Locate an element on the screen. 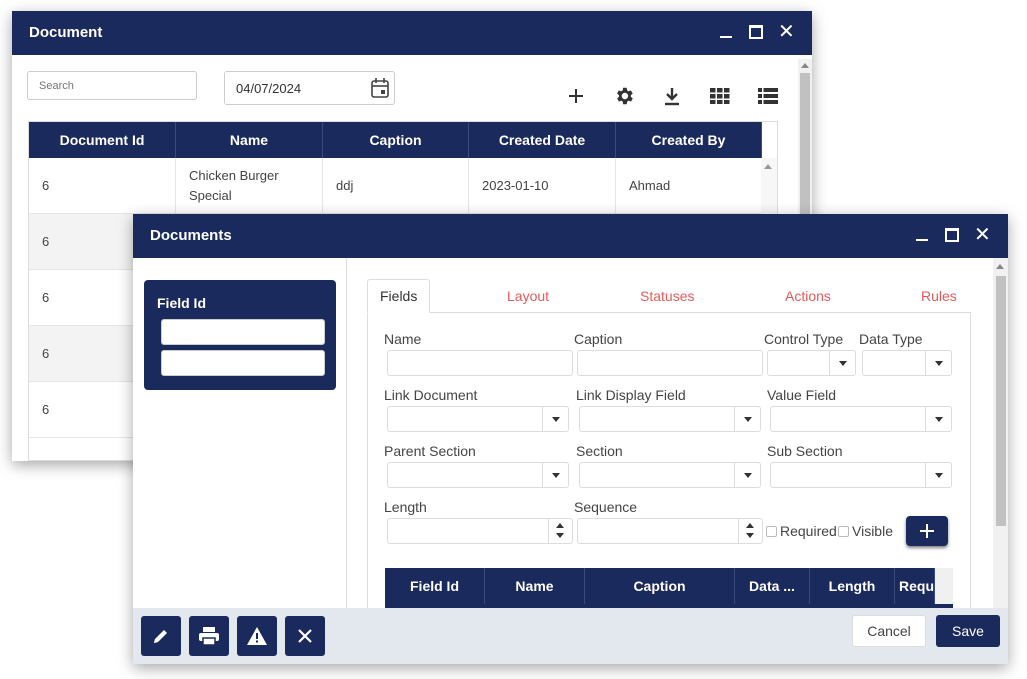 Image resolution: width=1027 pixels, height=679 pixels. plus-icon is located at coordinates (927, 531).